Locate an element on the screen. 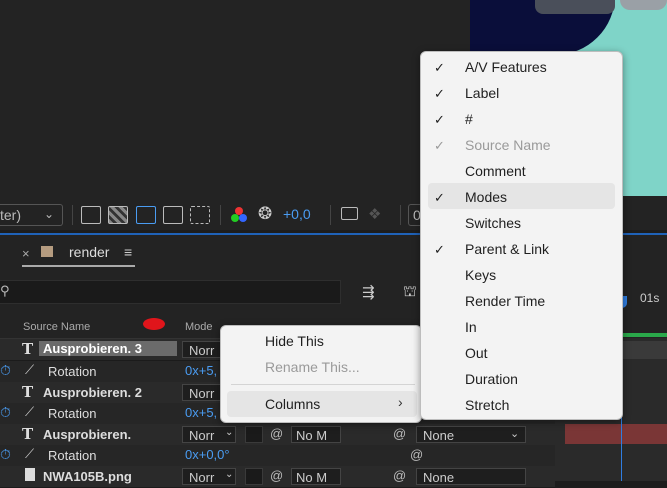 The width and height of the screenshot is (667, 488). layer-name: Ausprobieren. is located at coordinates (87, 434).